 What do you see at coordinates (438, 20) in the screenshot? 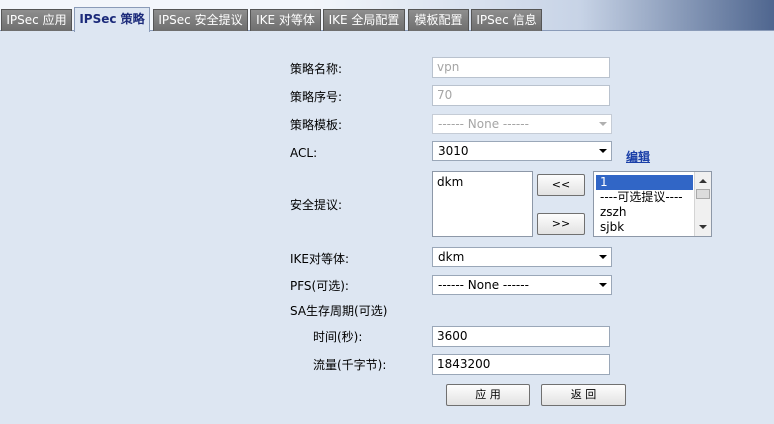
I see `tab-template-config: 模板配置` at bounding box center [438, 20].